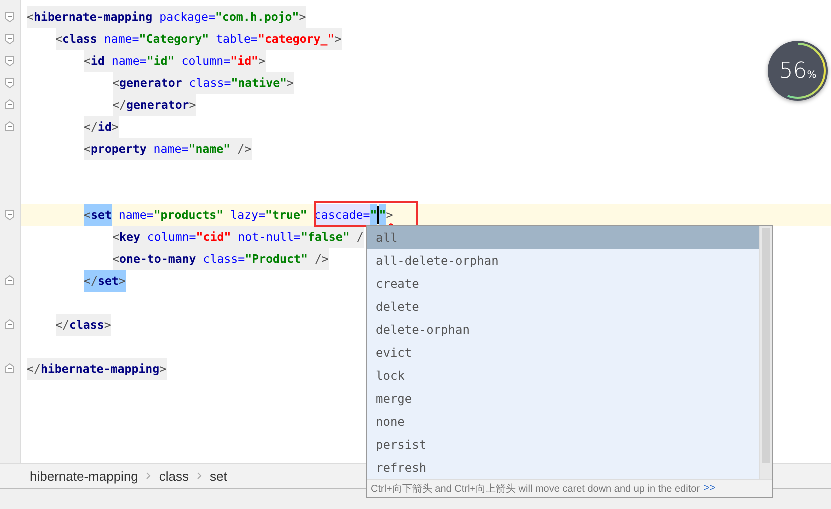  Describe the element at coordinates (563, 237) in the screenshot. I see `completion-item: all` at that location.